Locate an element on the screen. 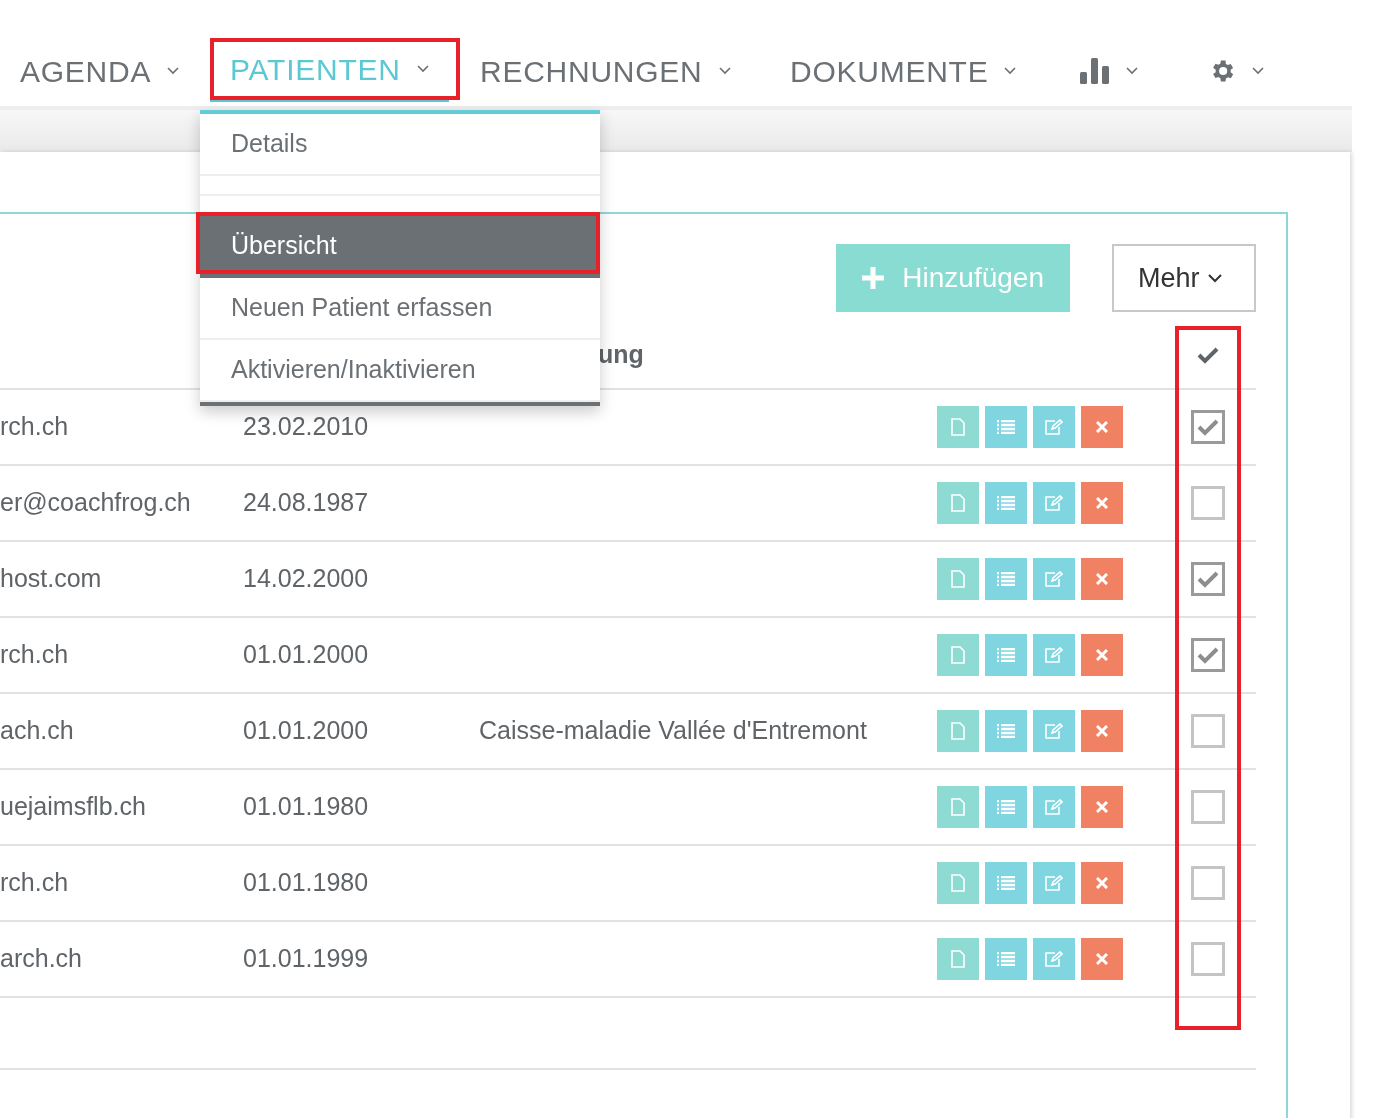  nav-tab: DOKUMENTE is located at coordinates (903, 71).